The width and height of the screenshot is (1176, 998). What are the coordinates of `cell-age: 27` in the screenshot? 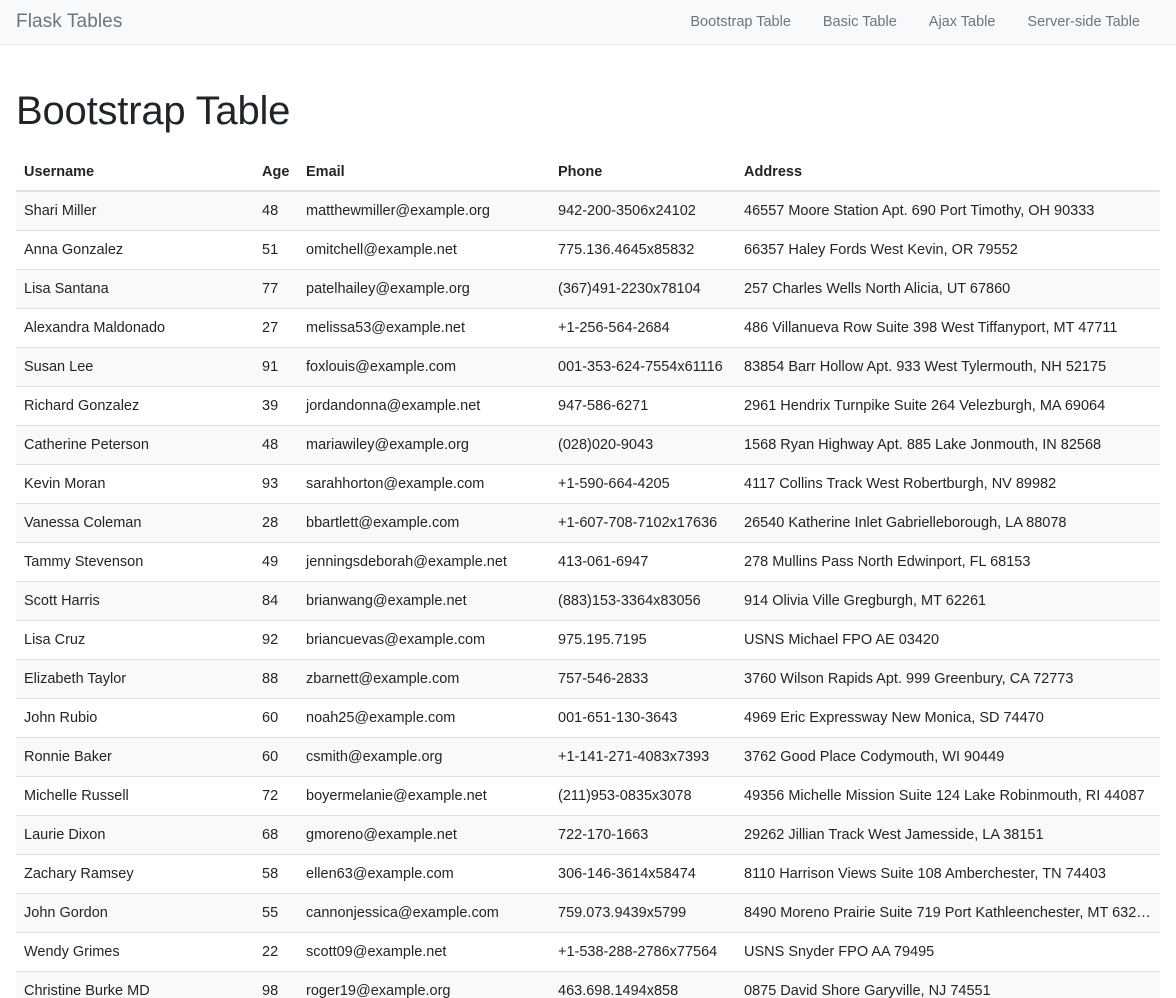 It's located at (276, 328).